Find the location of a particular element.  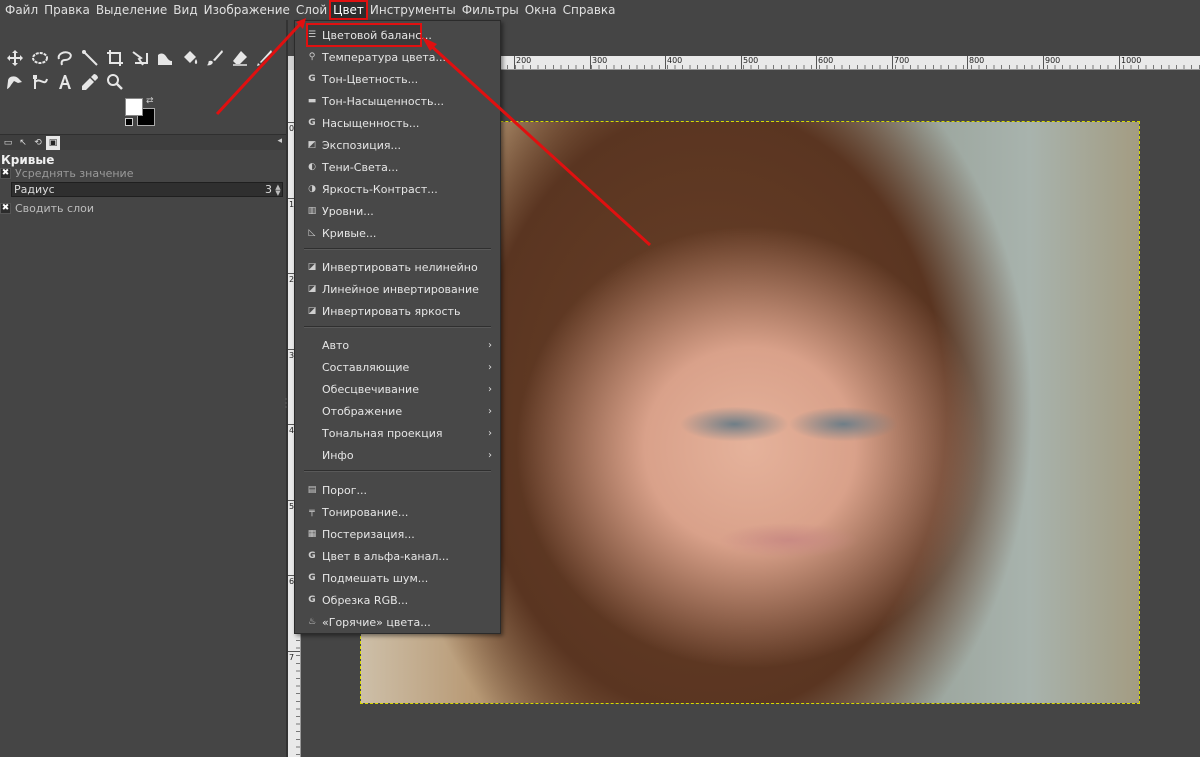

tab-device-status-icon: ▭ is located at coordinates (8, 143).